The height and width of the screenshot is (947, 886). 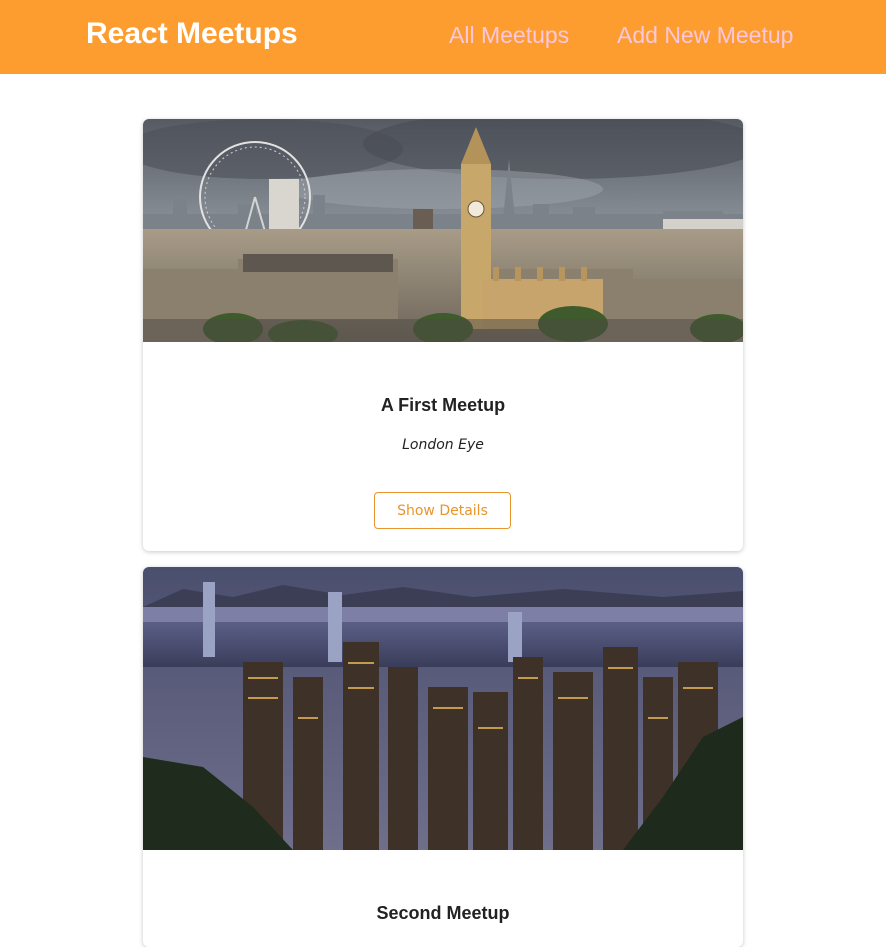 What do you see at coordinates (442, 510) in the screenshot?
I see `show-details-button: Show Details` at bounding box center [442, 510].